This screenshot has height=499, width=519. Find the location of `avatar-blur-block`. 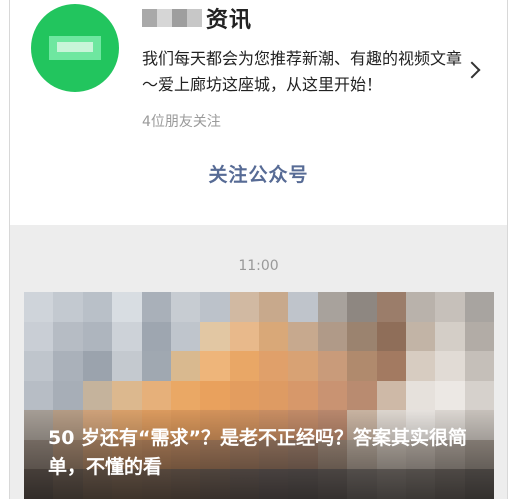

avatar-blur-block is located at coordinates (75, 47).